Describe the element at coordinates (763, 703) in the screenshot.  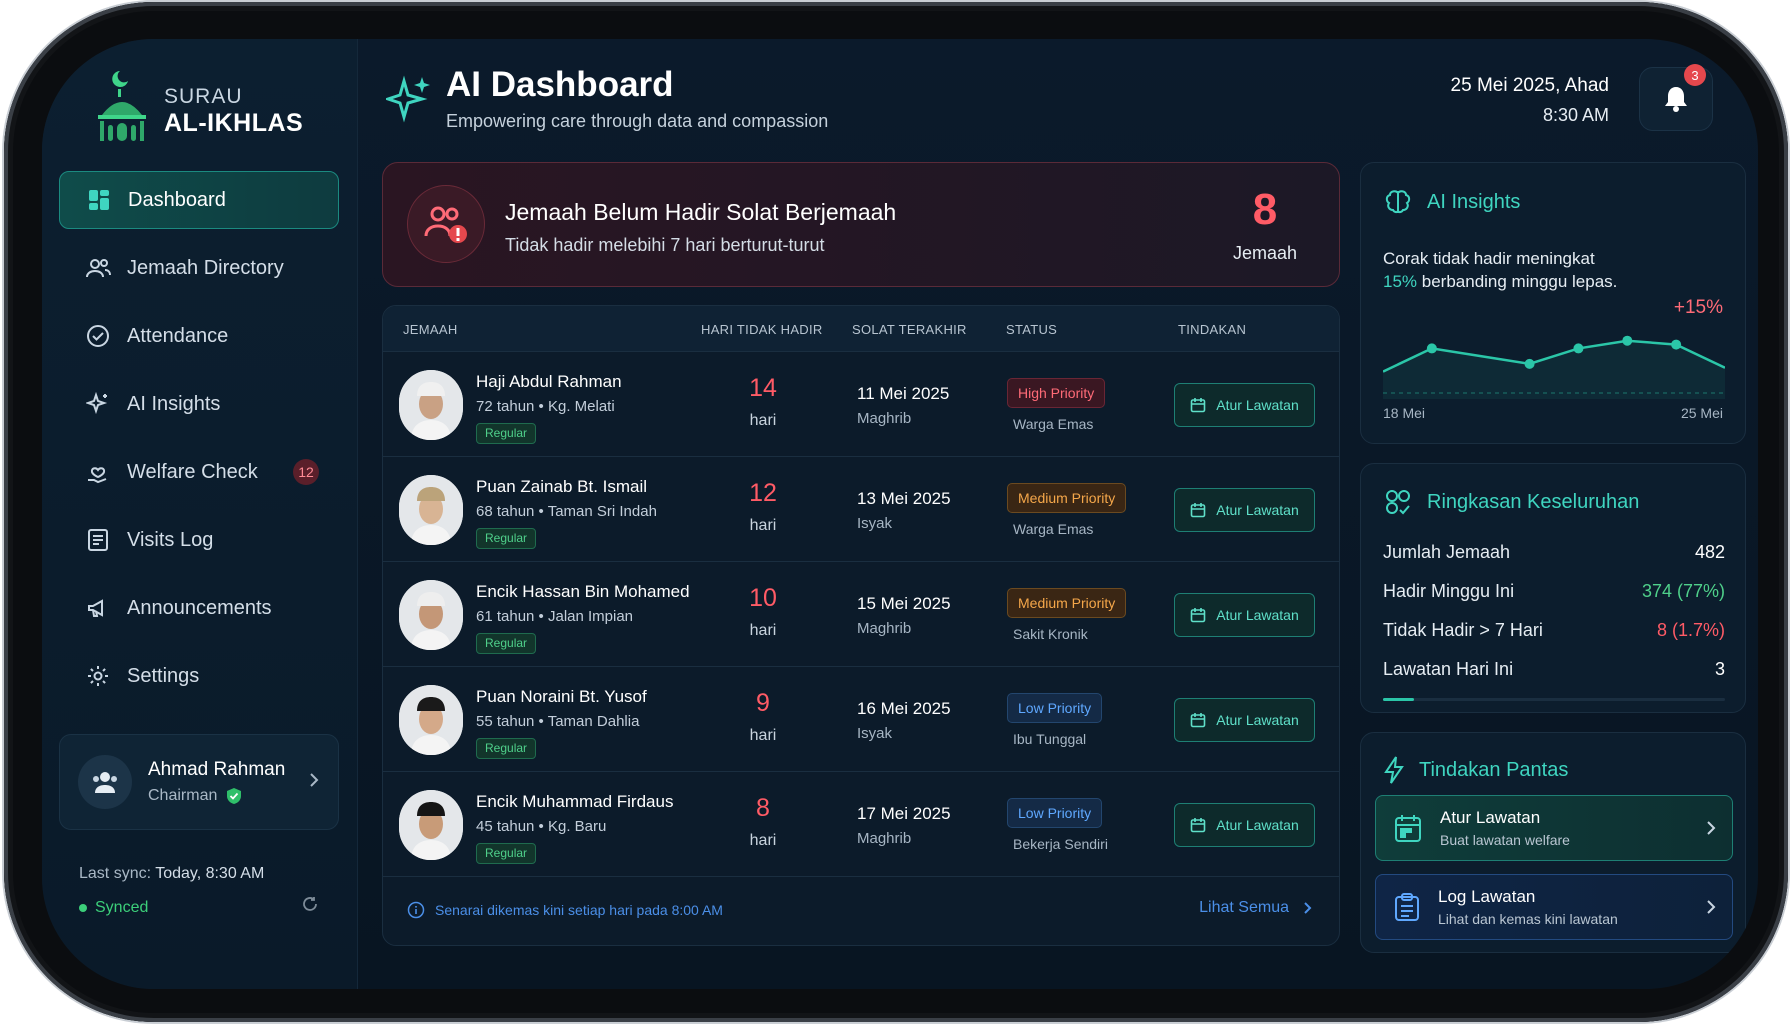
I see `days-absent: 9` at that location.